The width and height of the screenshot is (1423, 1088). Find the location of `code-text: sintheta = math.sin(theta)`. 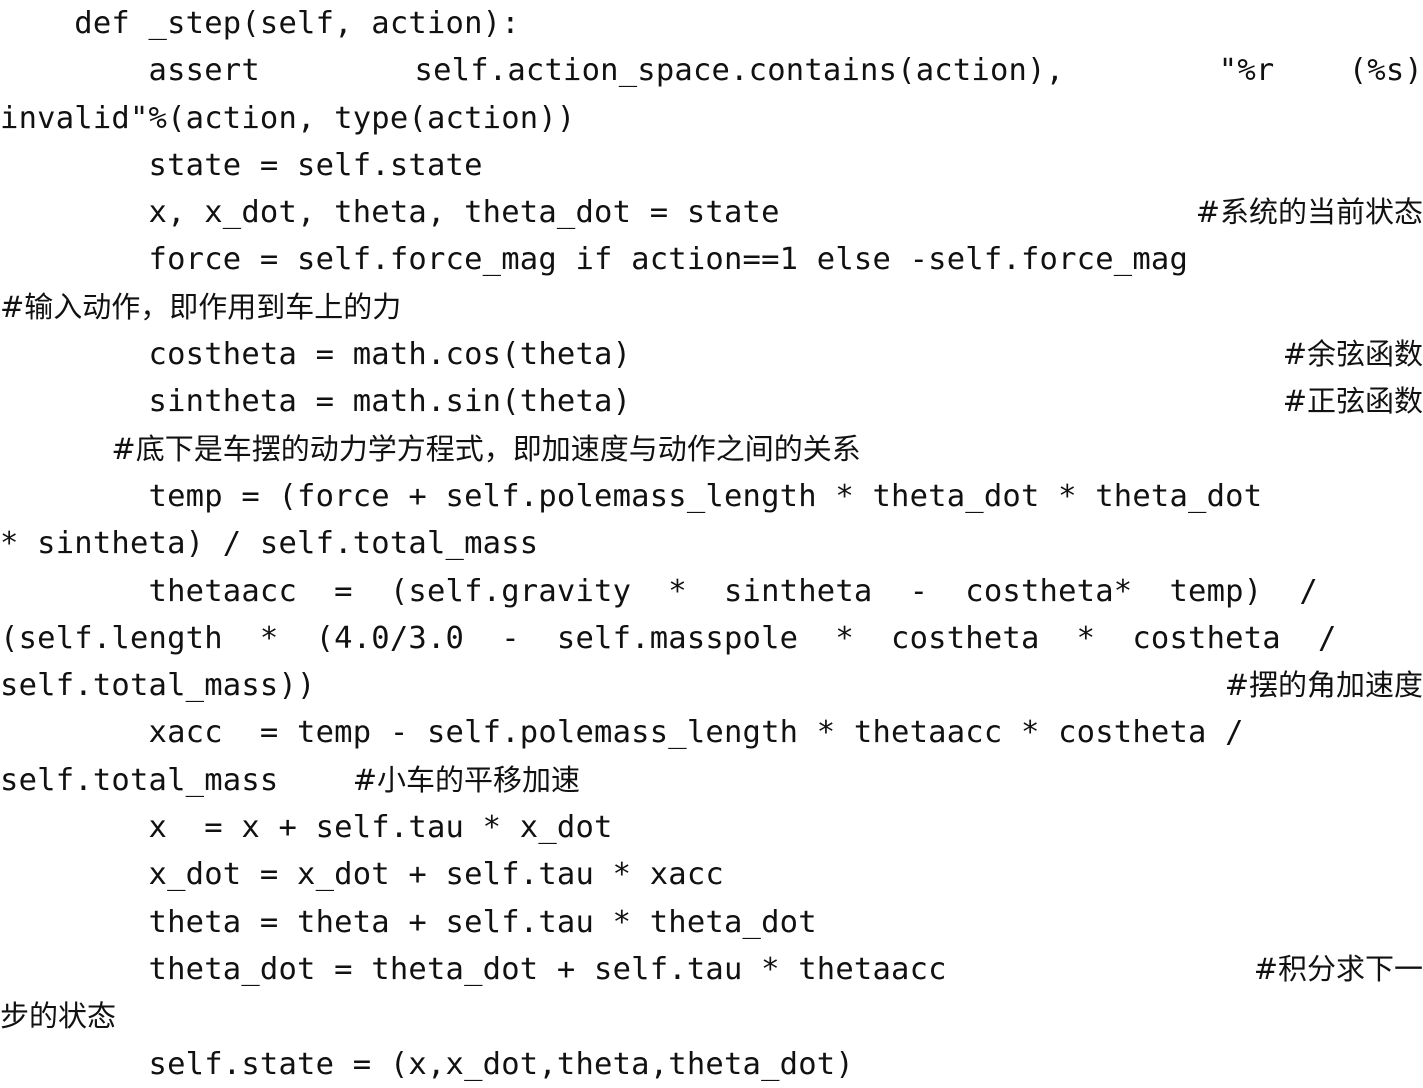

code-text: sintheta = math.sin(theta) is located at coordinates (390, 402).